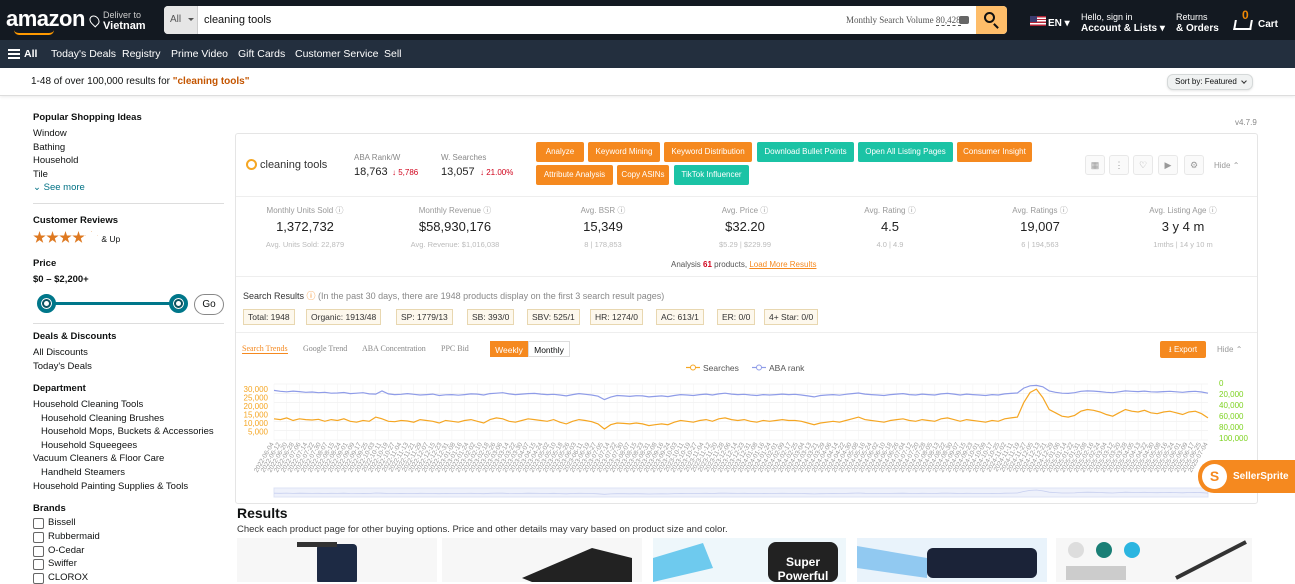 This screenshot has width=1295, height=584. Describe the element at coordinates (749, 560) in the screenshot. I see `product-card: Super Powerful` at that location.